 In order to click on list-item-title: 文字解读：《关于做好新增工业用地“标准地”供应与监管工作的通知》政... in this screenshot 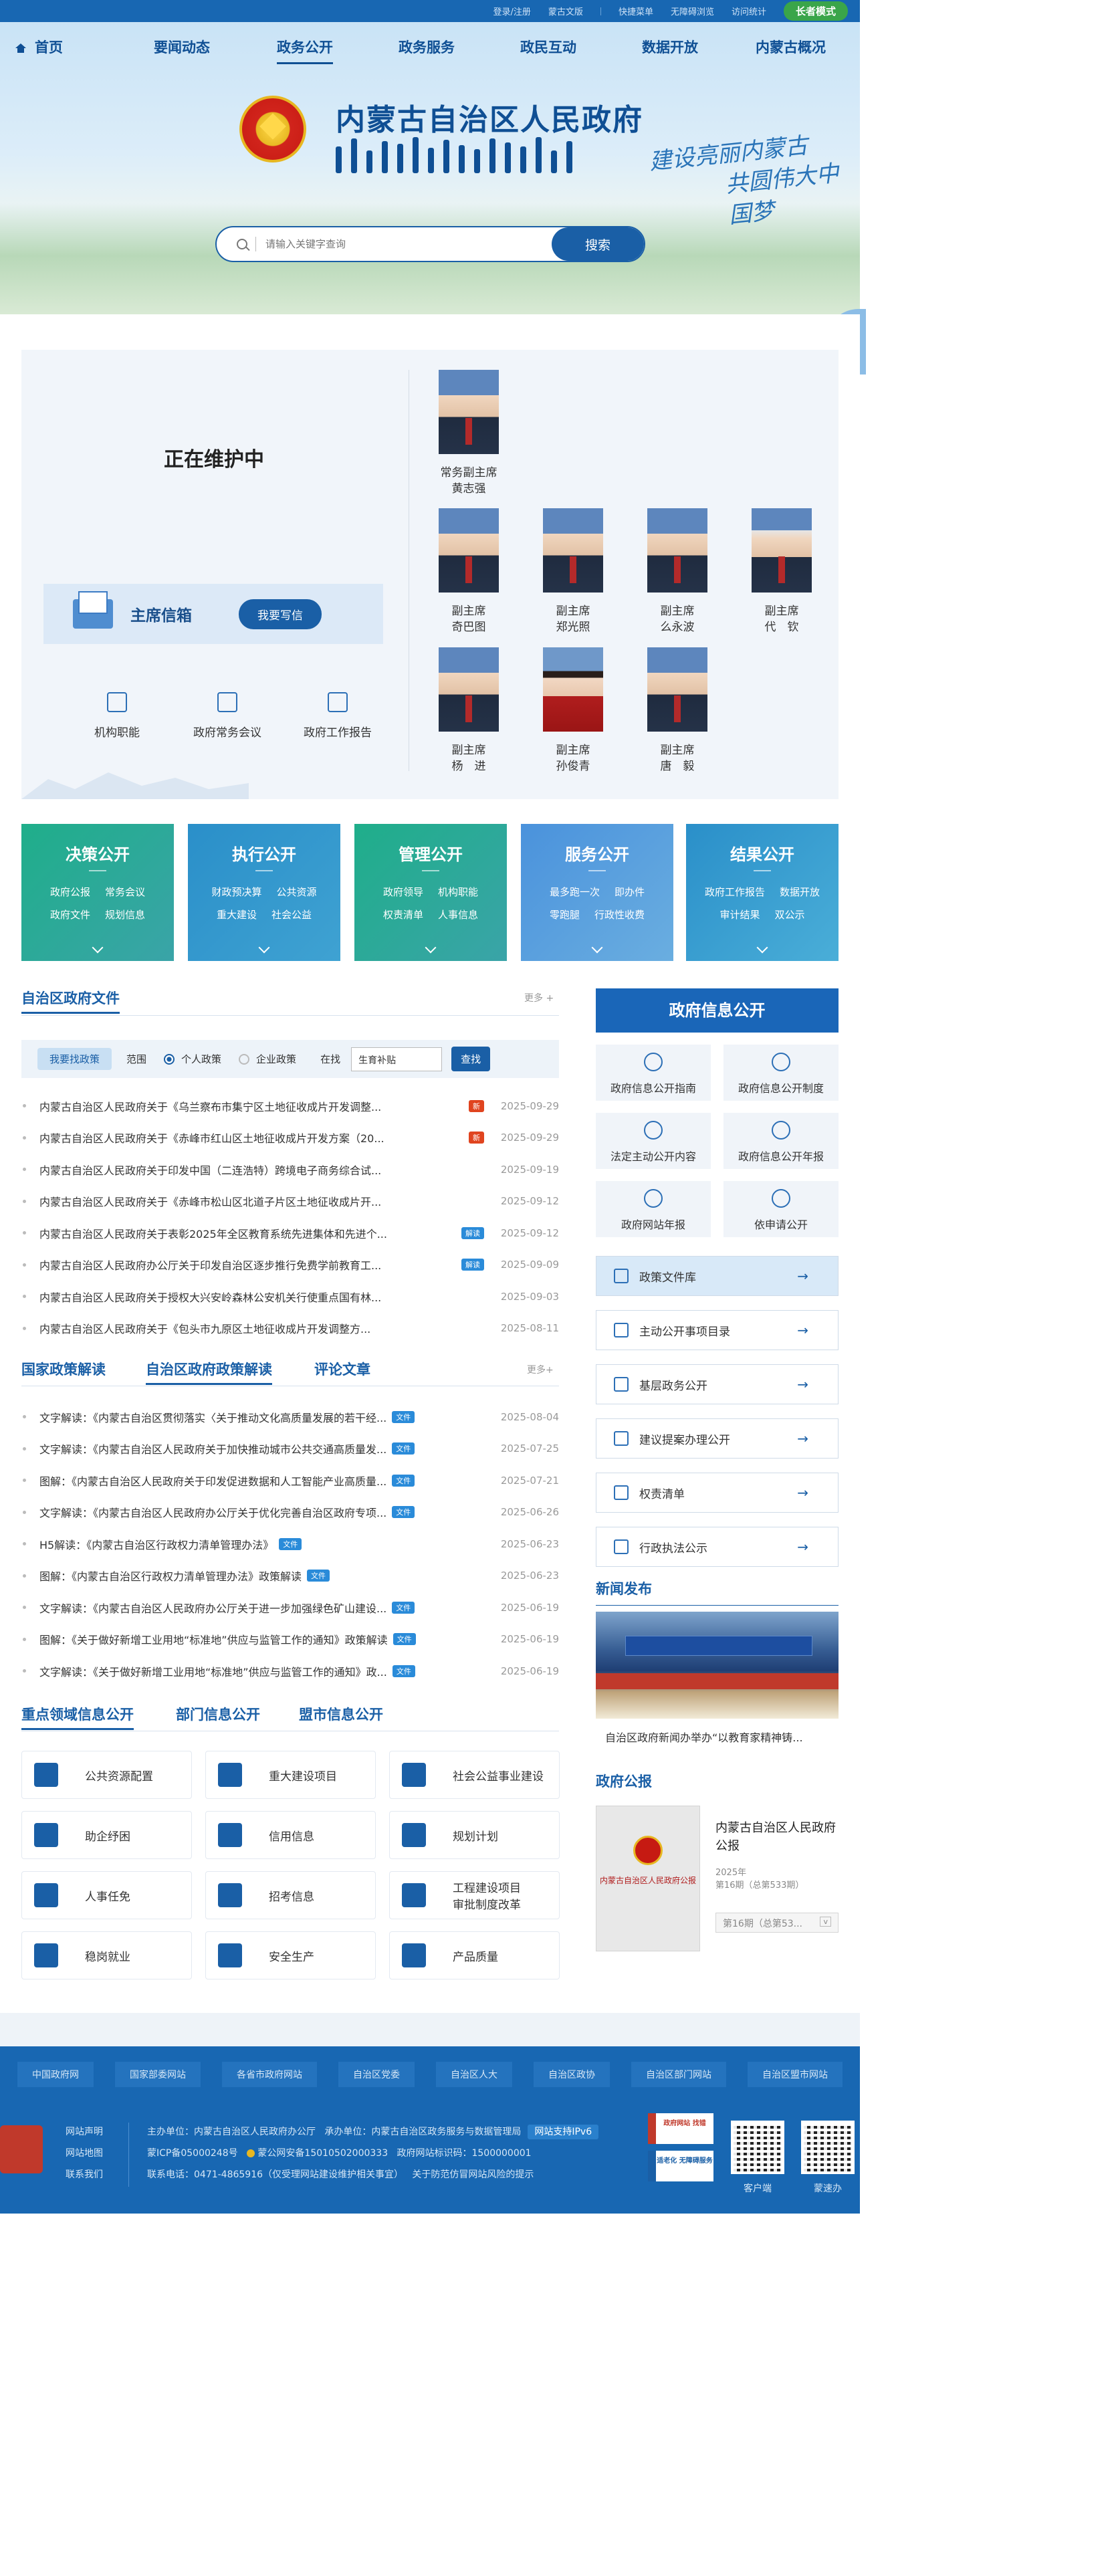, I will do `click(213, 1671)`.